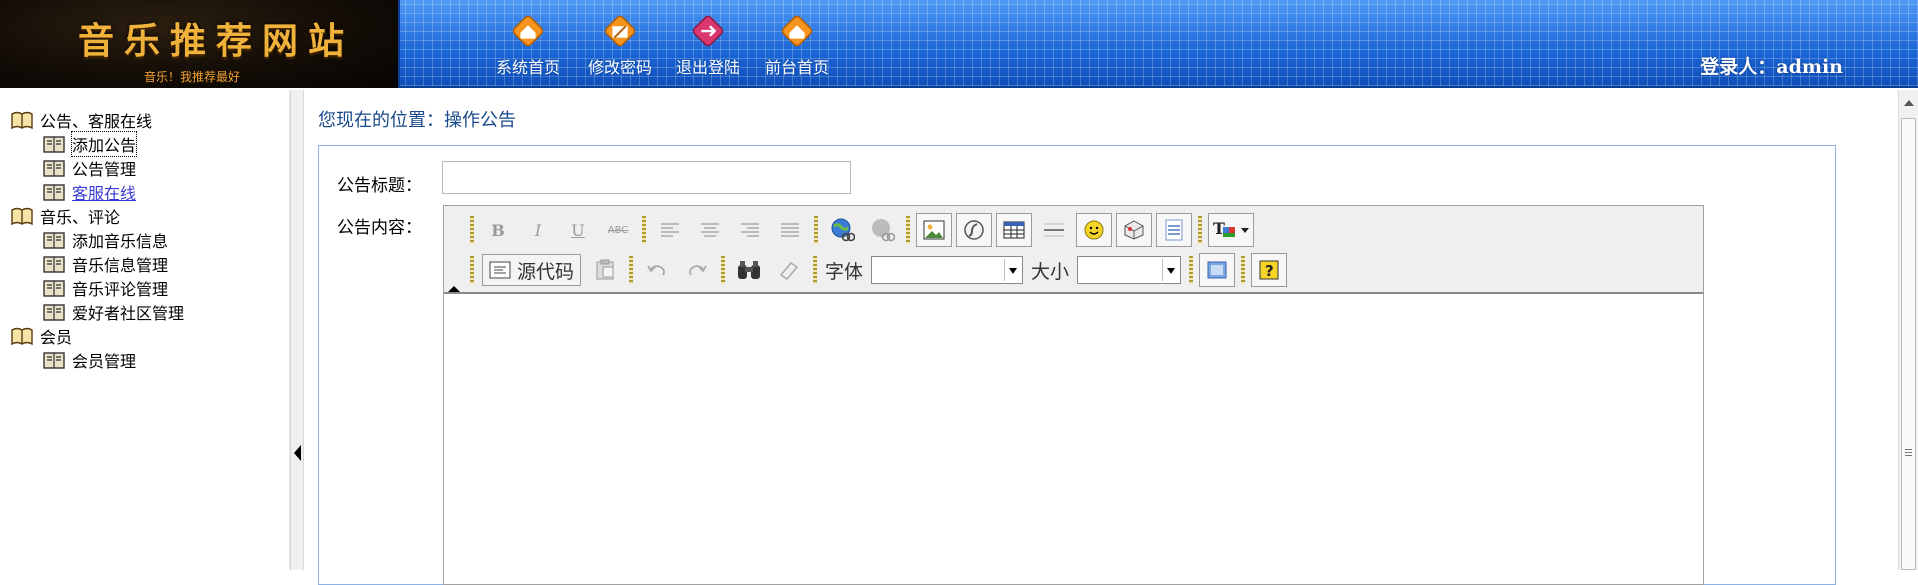  I want to click on redo-button, so click(697, 270).